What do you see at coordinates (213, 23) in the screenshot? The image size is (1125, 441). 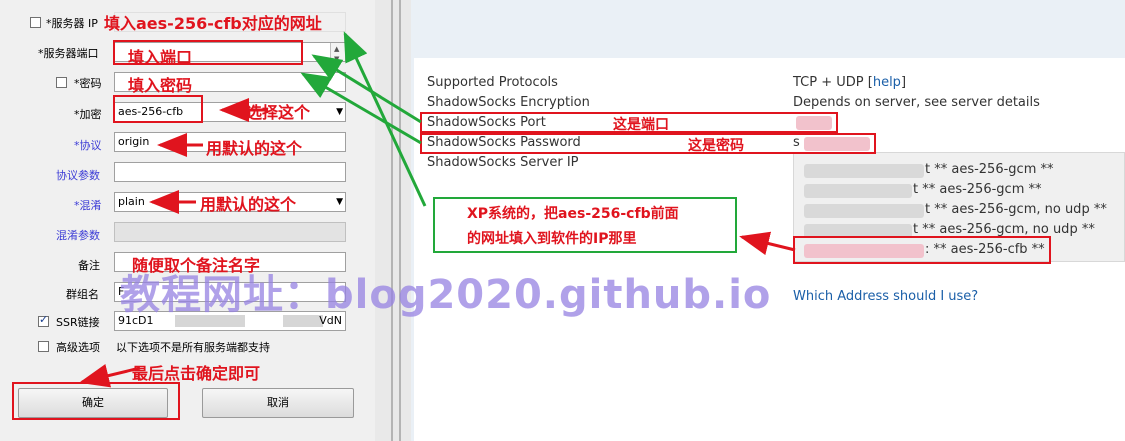 I see `annotation-fill-address: 填入aes-256-cfb对应的网址` at bounding box center [213, 23].